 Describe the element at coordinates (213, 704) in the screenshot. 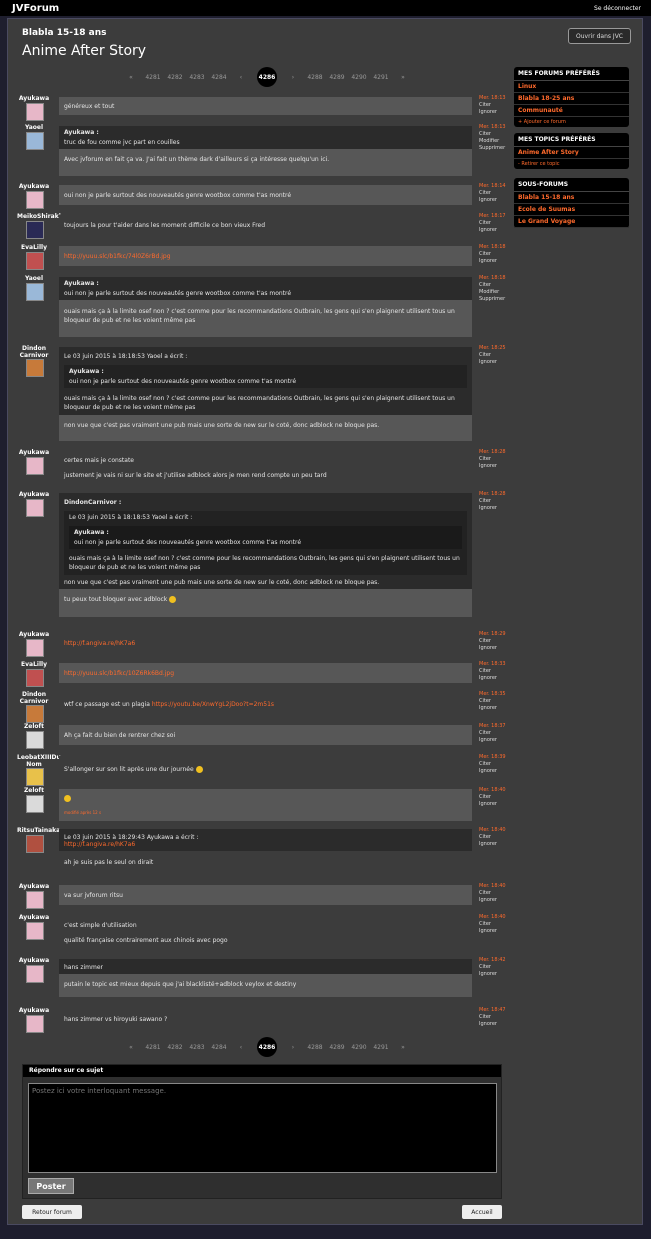

I see `youtube-link: https://youtu.be/XnwYgL2jDoo?t=2m51s` at that location.